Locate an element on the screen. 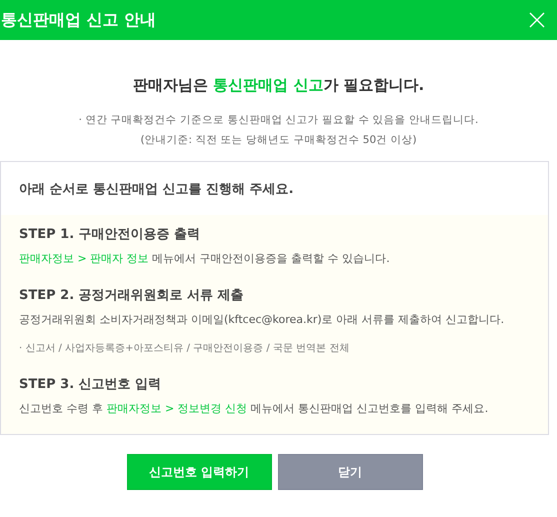 This screenshot has width=557, height=517. notice-text: (안내기준: 직전 또는 당해년도 구매확정건수 50건 이상) is located at coordinates (278, 140).